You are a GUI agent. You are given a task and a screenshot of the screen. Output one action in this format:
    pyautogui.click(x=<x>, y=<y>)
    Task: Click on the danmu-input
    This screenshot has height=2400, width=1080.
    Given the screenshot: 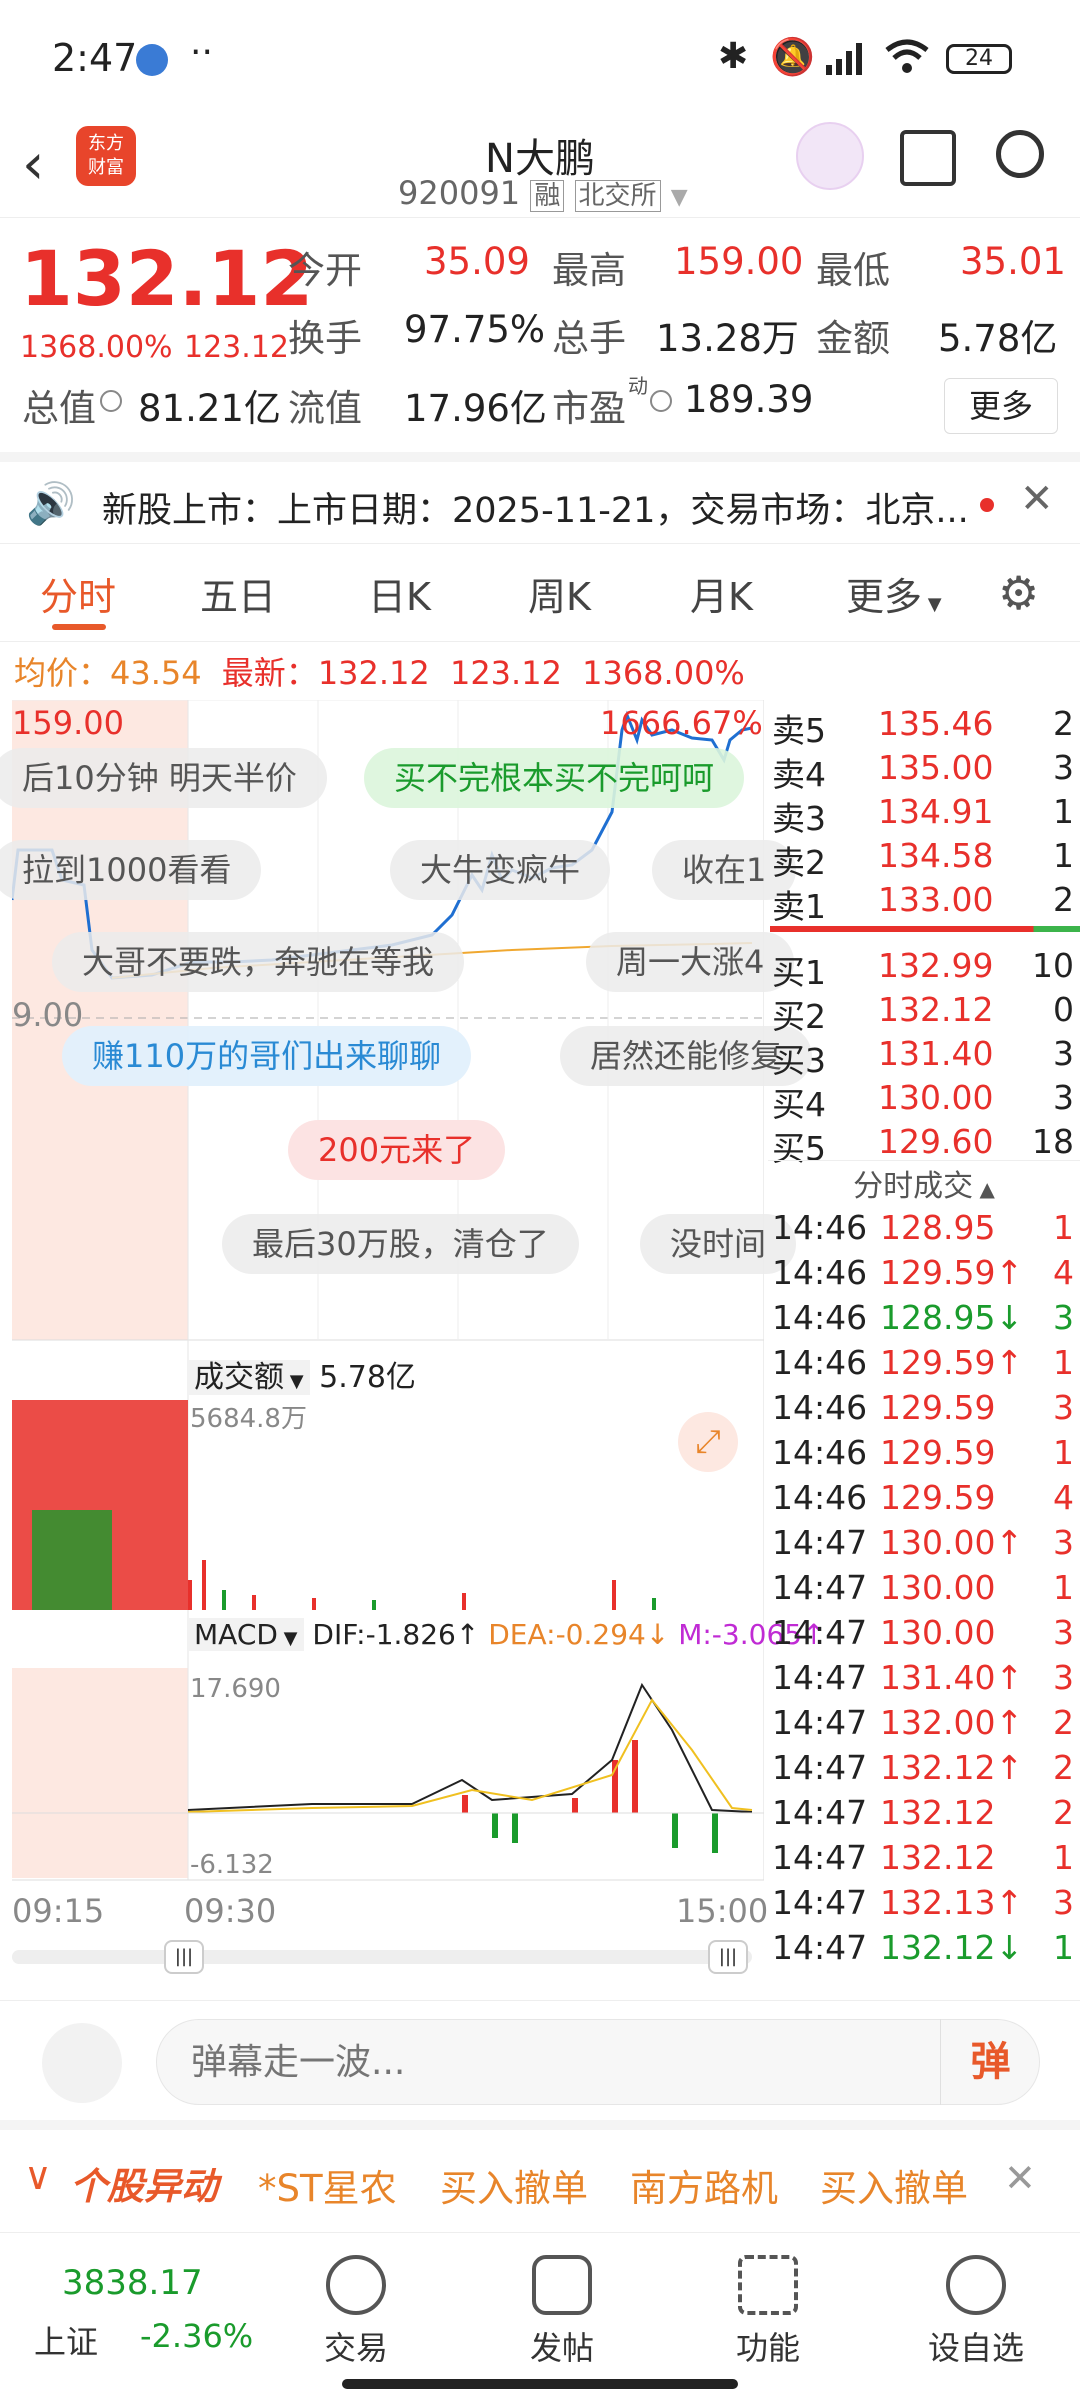 What is the action you would take?
    pyautogui.click(x=598, y=2062)
    